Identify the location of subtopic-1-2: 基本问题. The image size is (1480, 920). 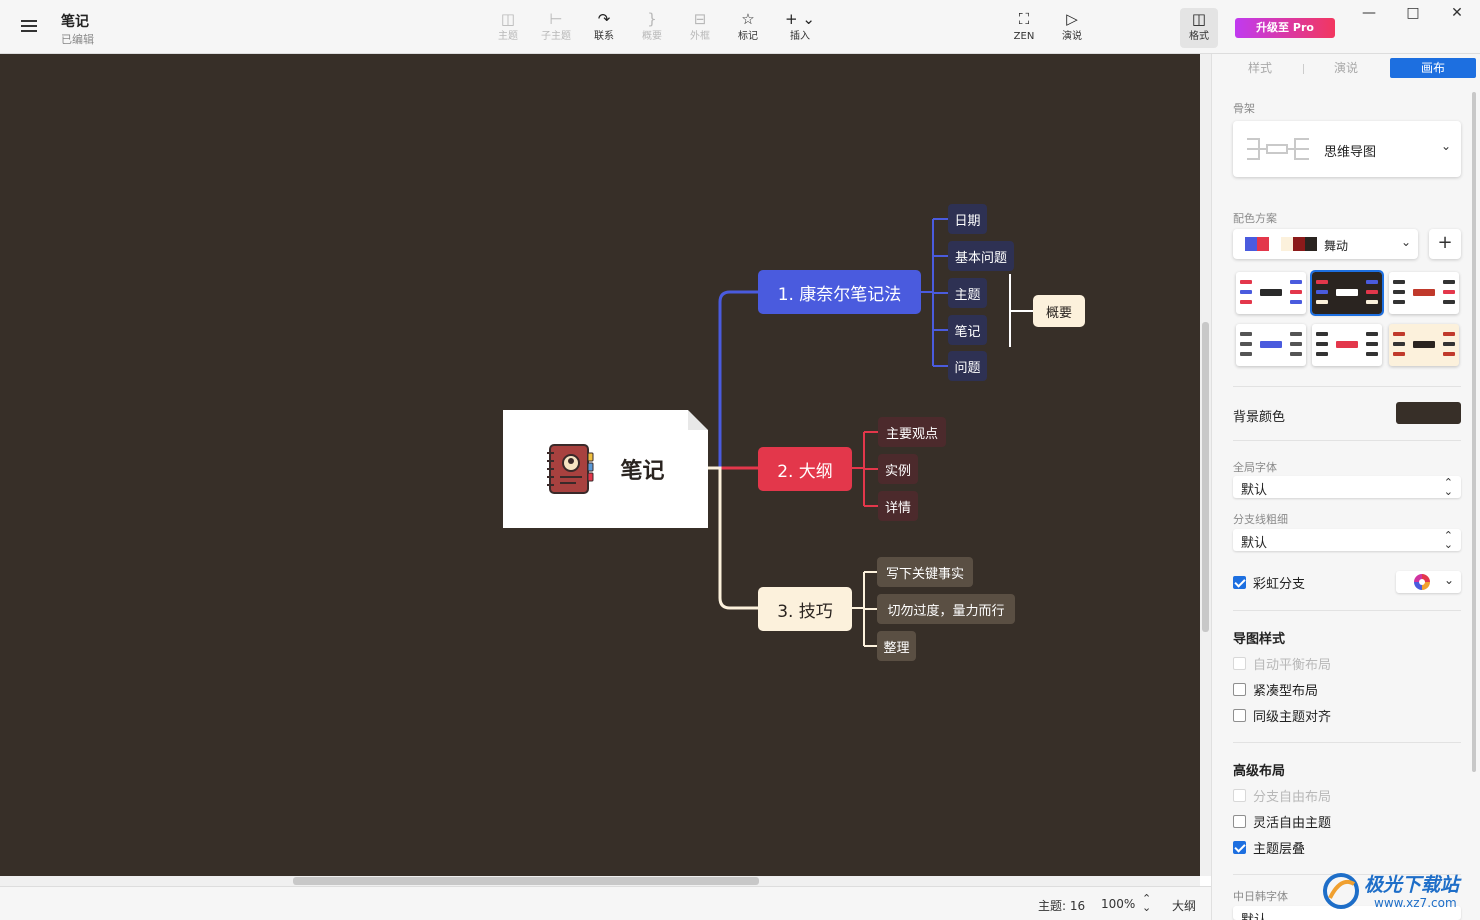
(981, 256).